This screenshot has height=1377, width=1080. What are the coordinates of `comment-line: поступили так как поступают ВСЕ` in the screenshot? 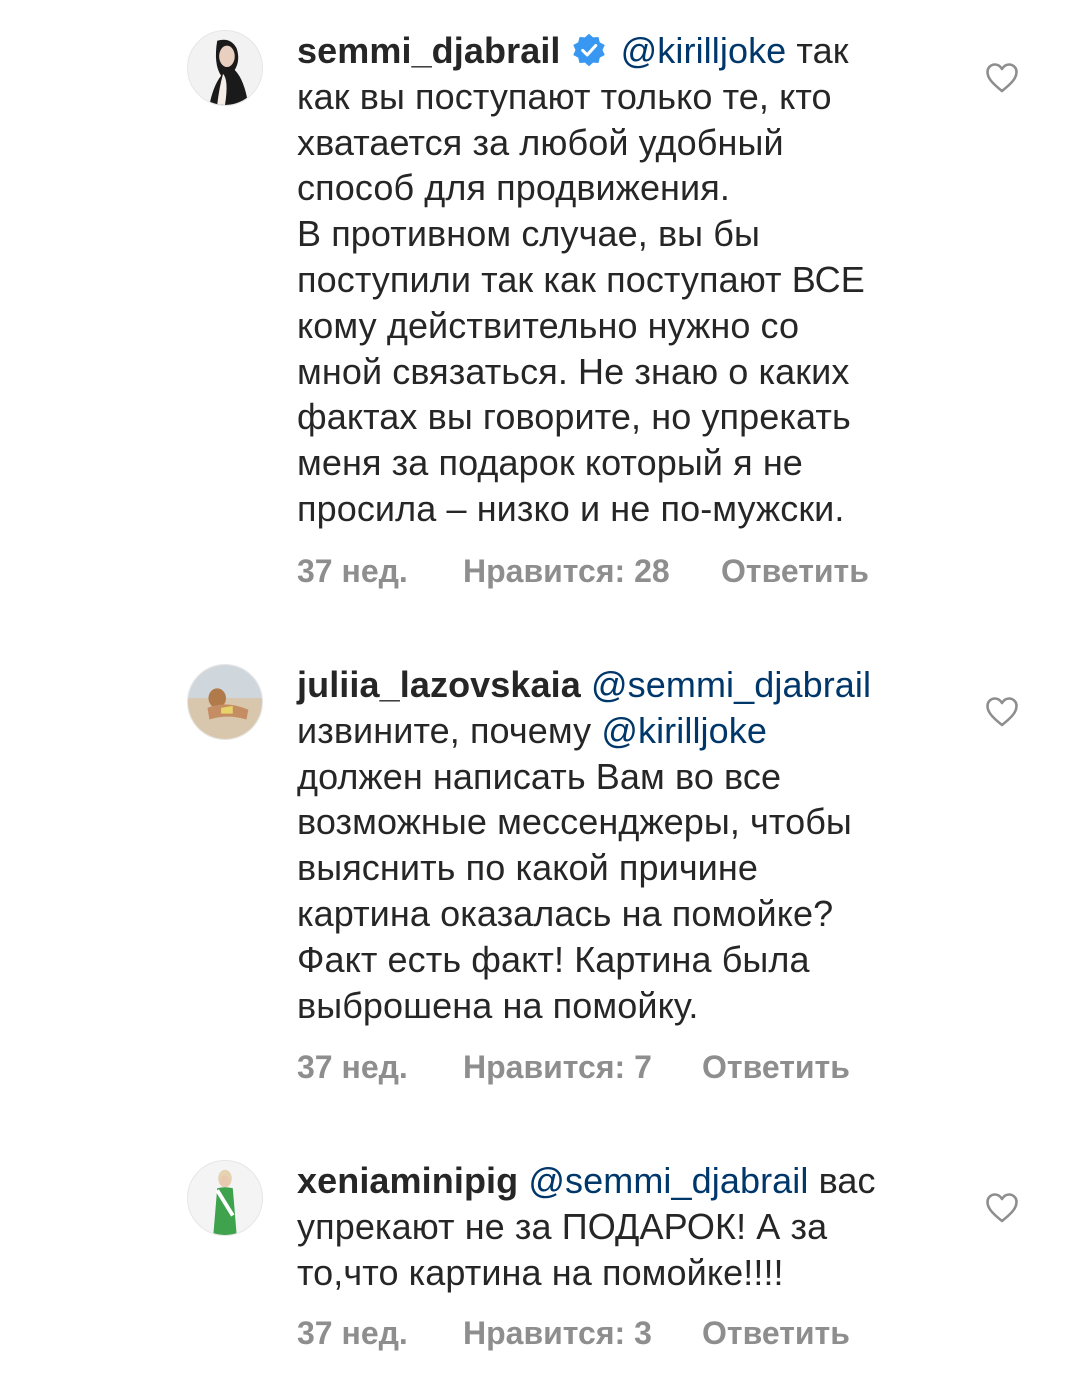 It's located at (581, 279).